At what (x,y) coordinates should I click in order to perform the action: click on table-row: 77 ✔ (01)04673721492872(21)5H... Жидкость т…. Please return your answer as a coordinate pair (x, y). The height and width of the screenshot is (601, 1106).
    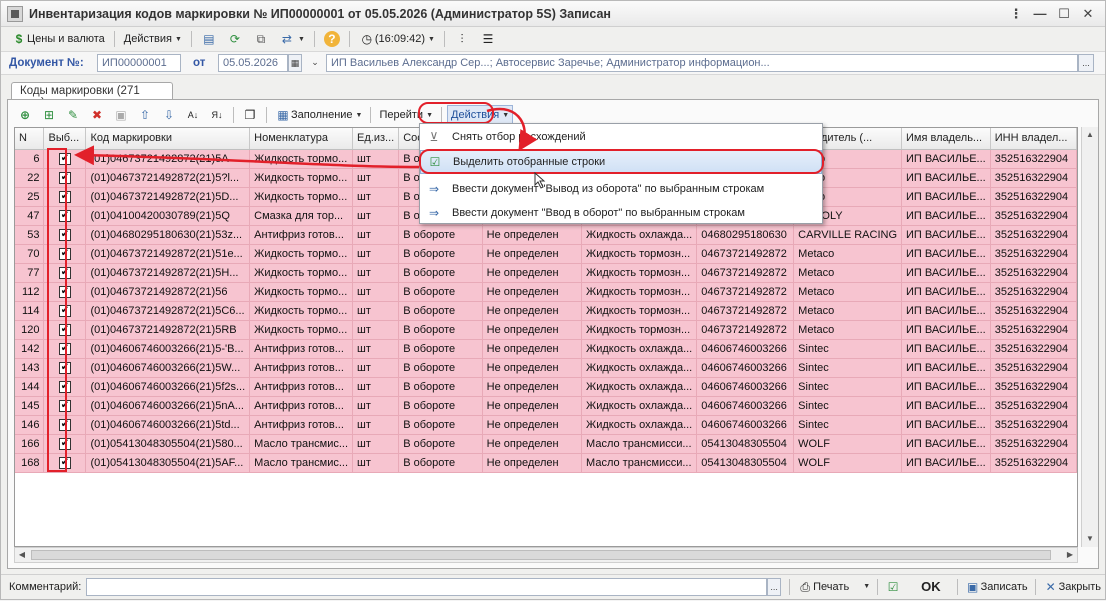
    Looking at the image, I should click on (546, 273).